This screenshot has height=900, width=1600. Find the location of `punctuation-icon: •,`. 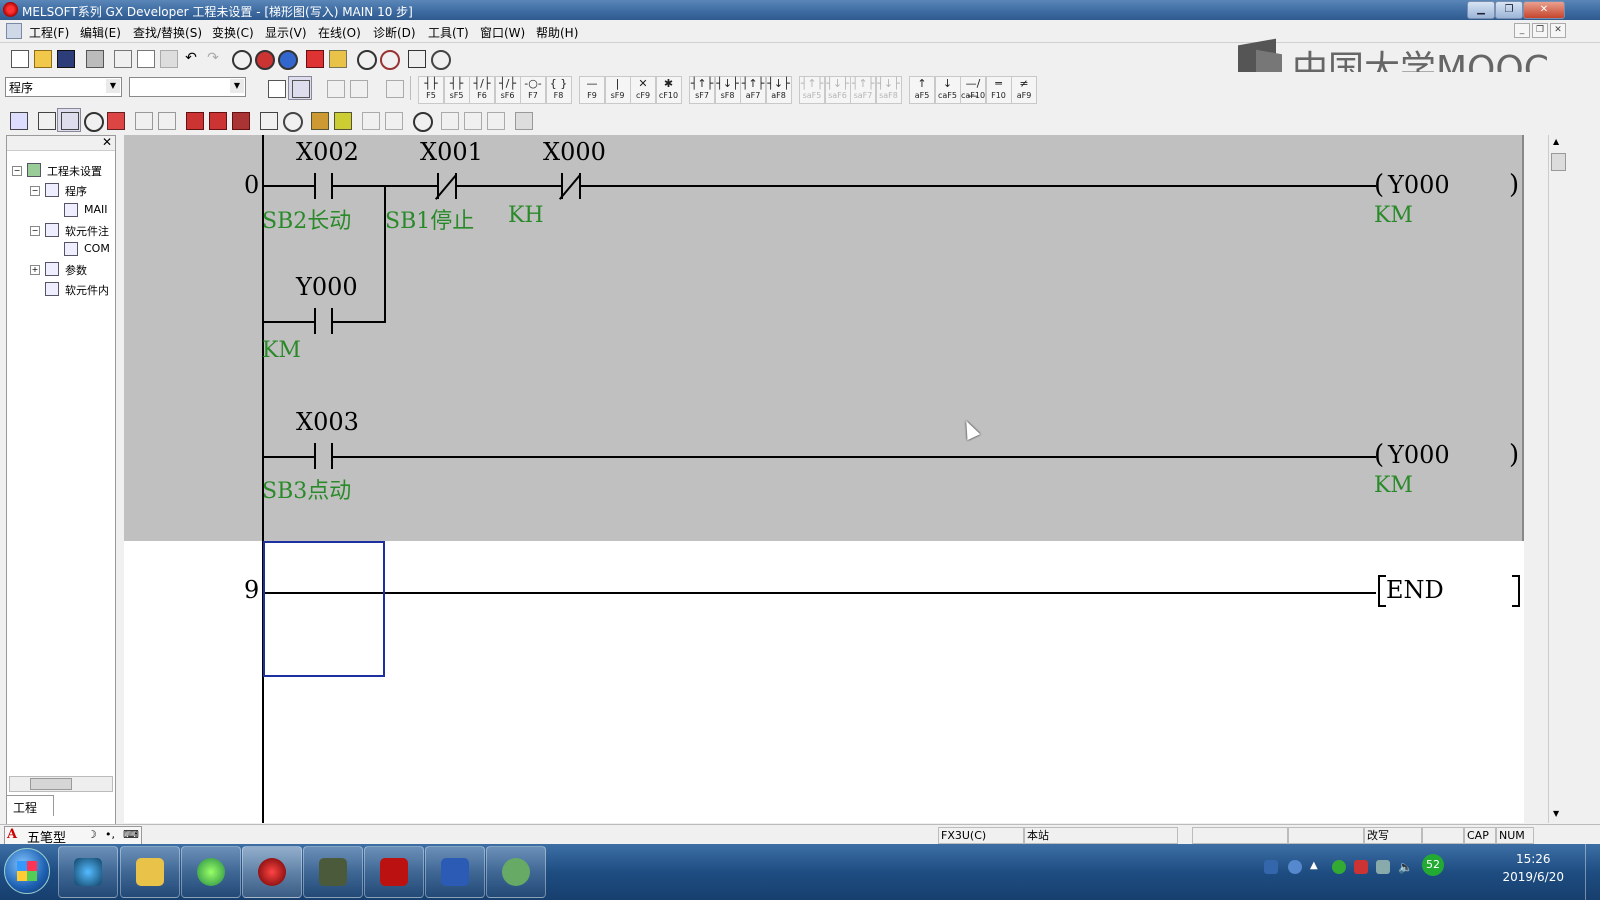

punctuation-icon: •, is located at coordinates (110, 834).